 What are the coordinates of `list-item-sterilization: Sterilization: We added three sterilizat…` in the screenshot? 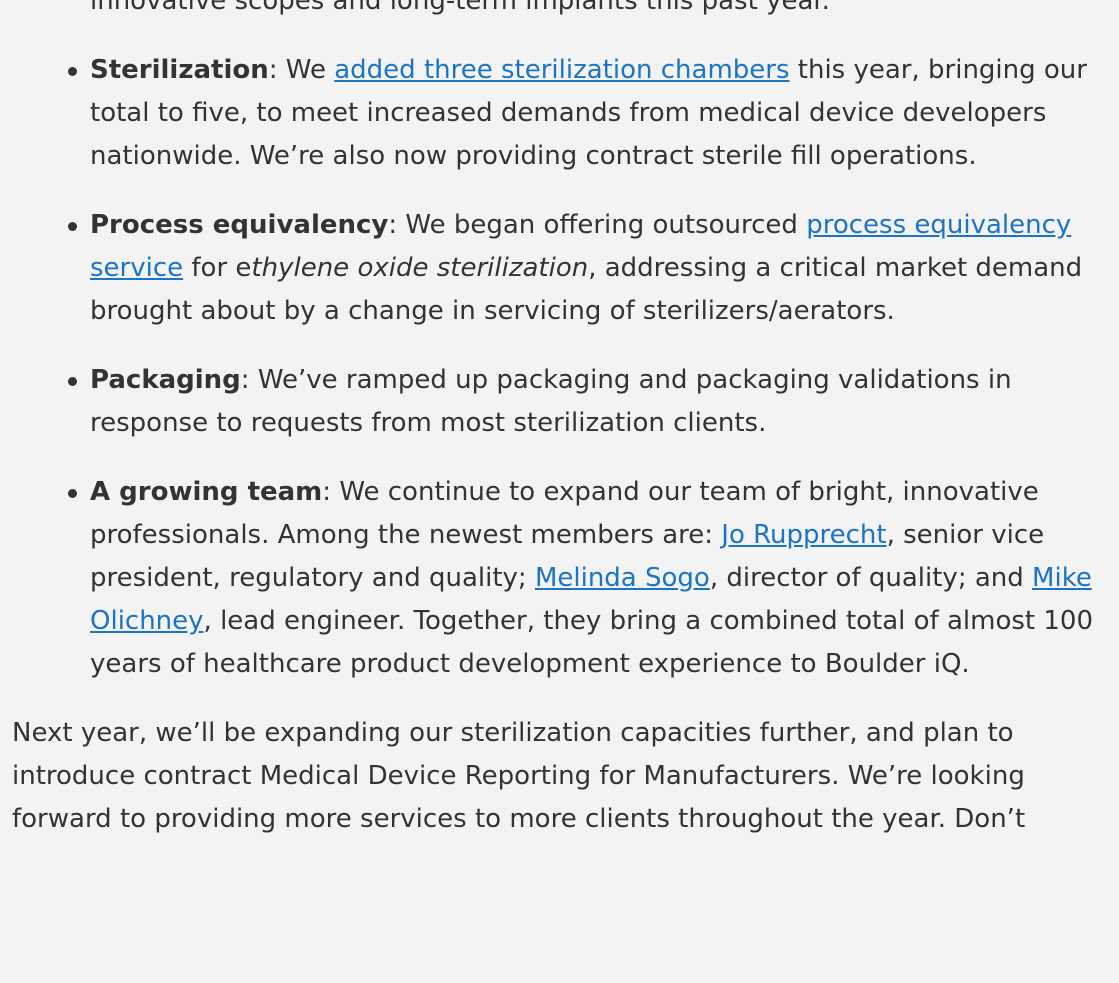 It's located at (562, 113).